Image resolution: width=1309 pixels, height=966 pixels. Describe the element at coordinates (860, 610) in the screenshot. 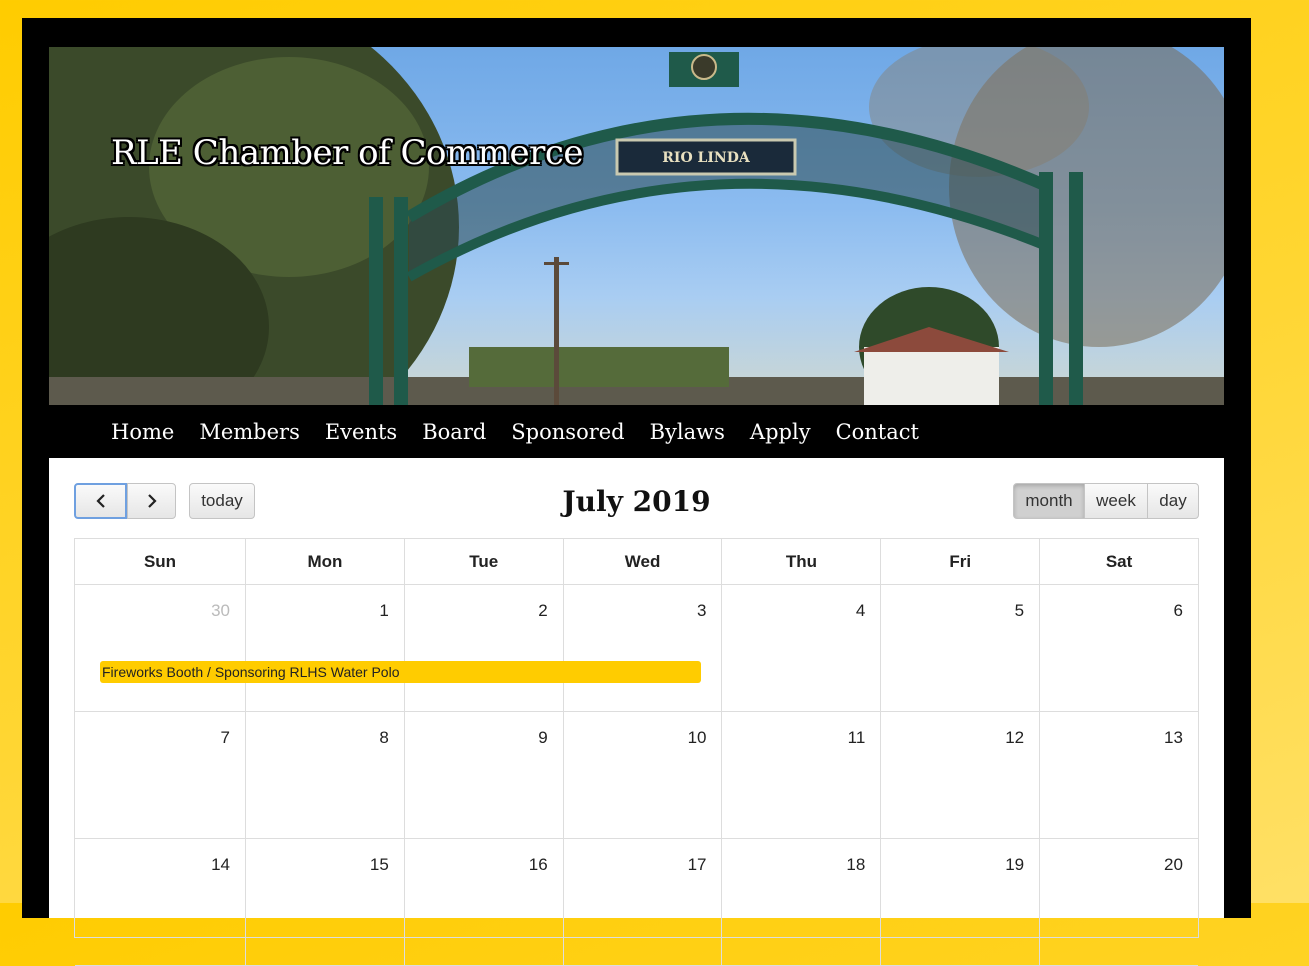

I see `day-number: 4` at that location.